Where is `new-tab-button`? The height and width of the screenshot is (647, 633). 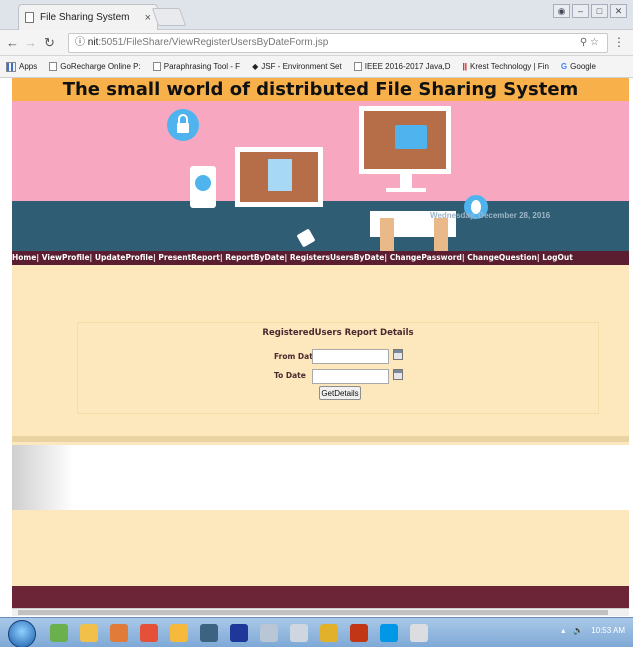
new-tab-button is located at coordinates (169, 17).